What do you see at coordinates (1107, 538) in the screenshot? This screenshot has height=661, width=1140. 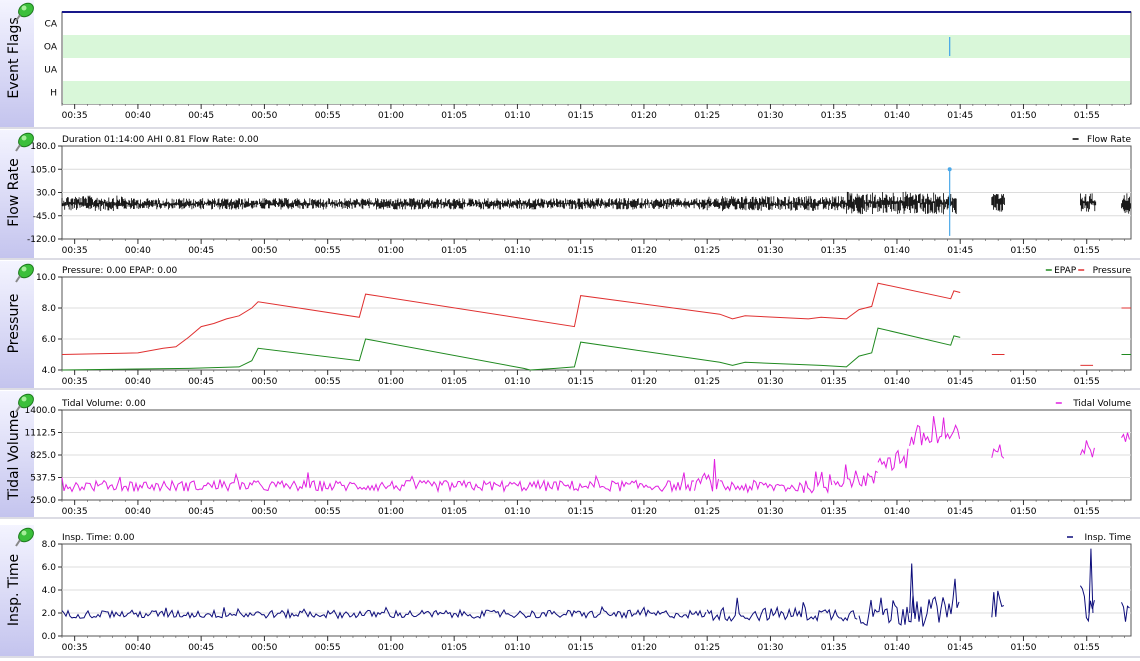 I see `legend-label: Insp. Time` at bounding box center [1107, 538].